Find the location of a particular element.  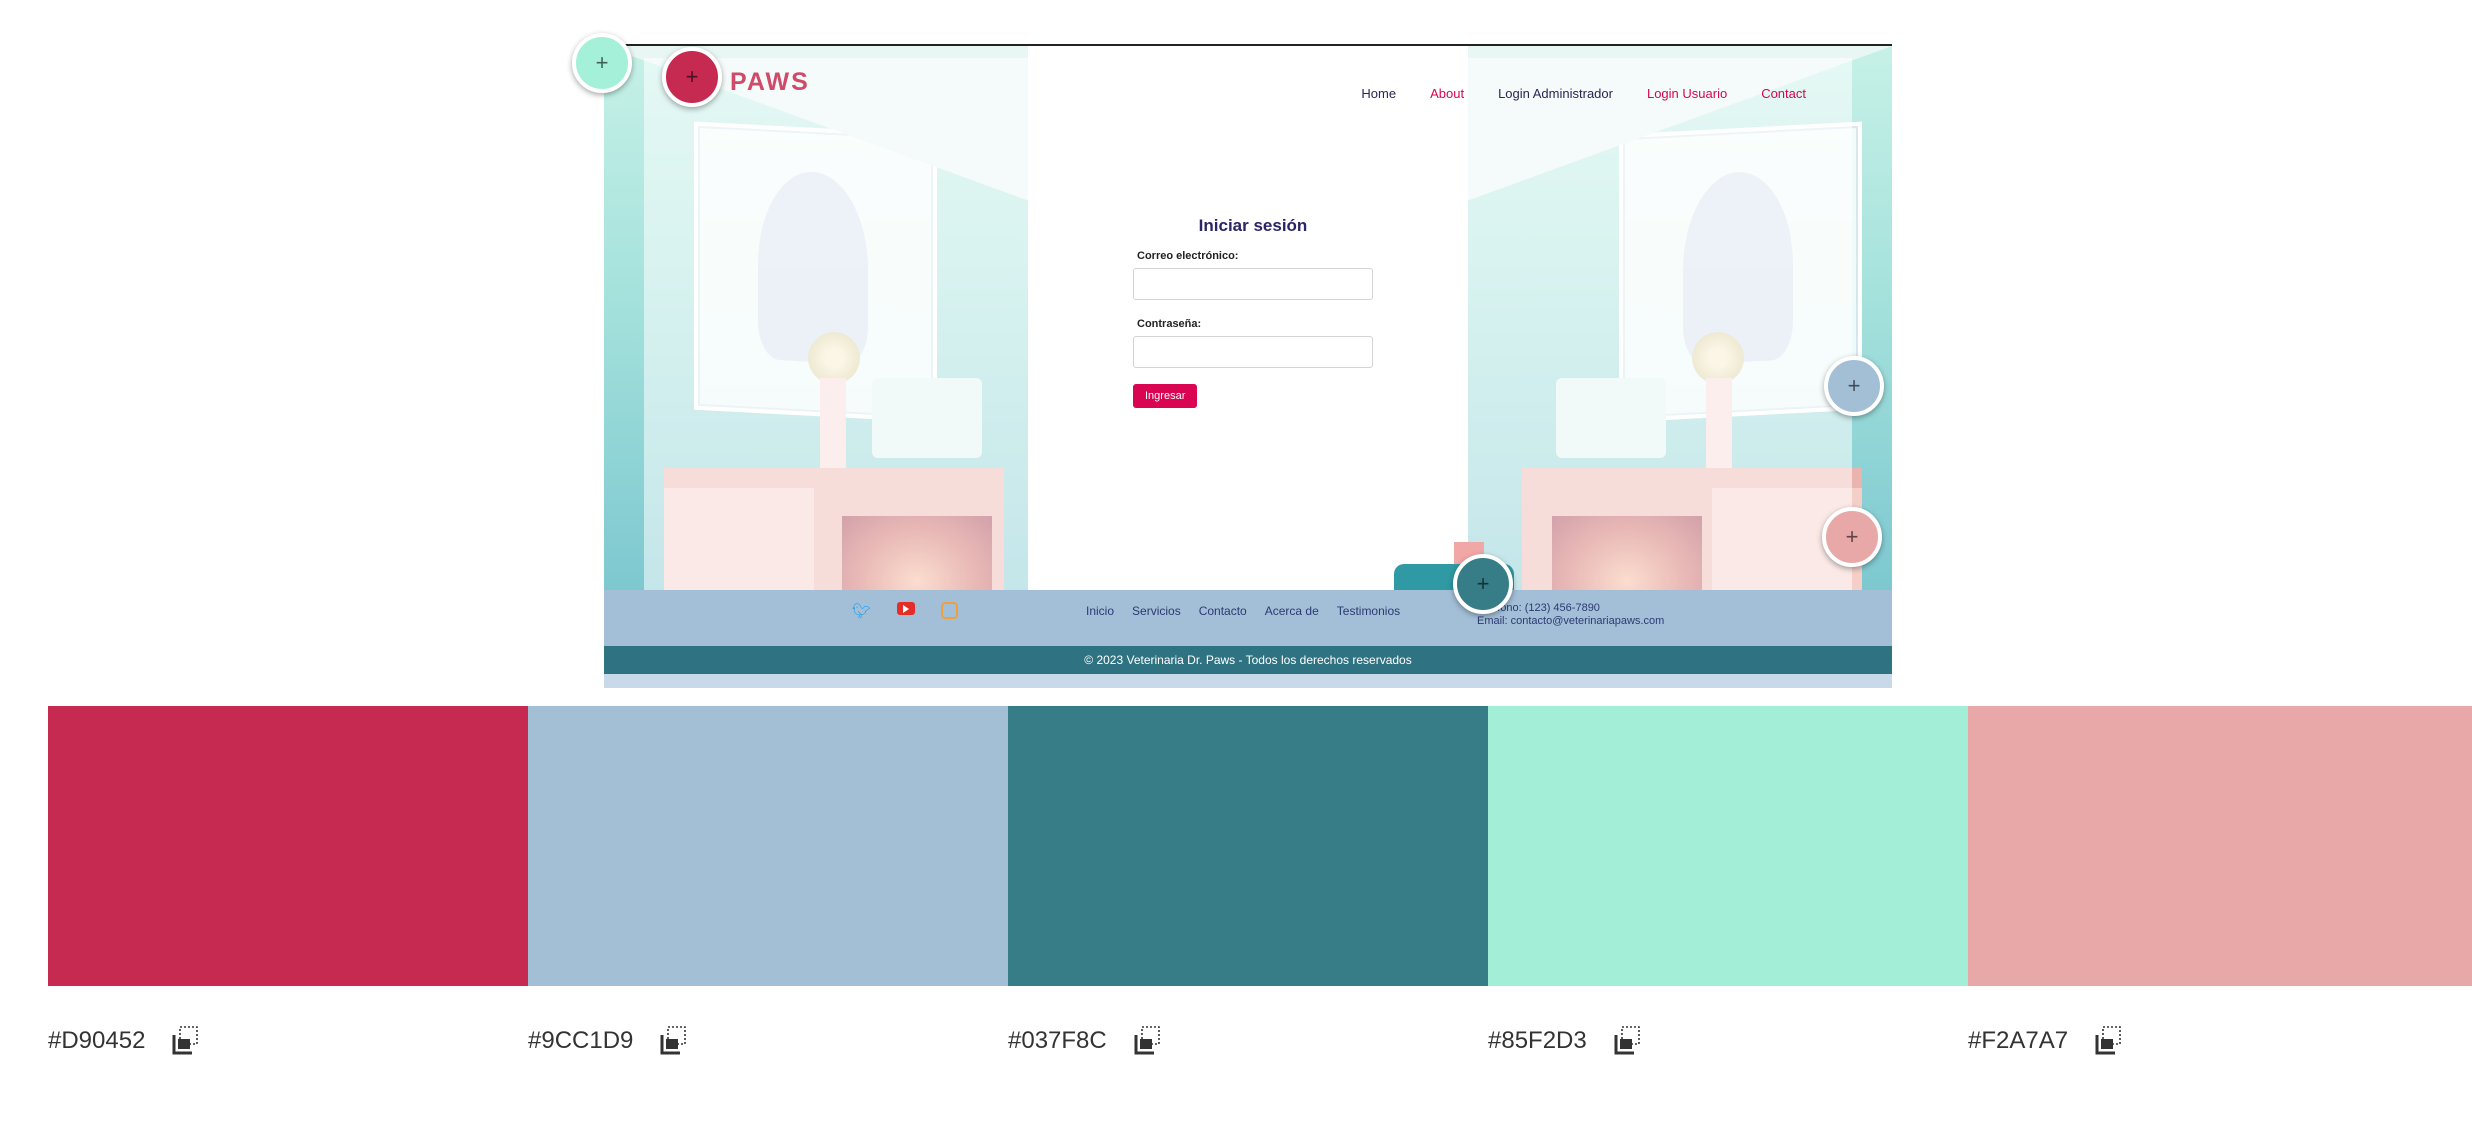

hex-code: #D90452 is located at coordinates (97, 1040).